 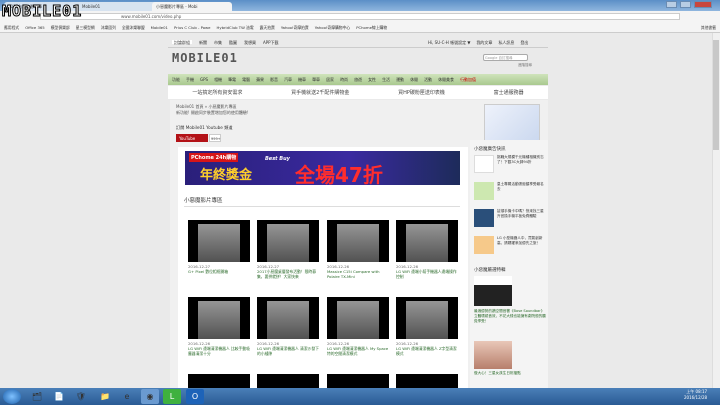 What do you see at coordinates (232, 79) in the screenshot?
I see `category-link: 筆電` at bounding box center [232, 79].